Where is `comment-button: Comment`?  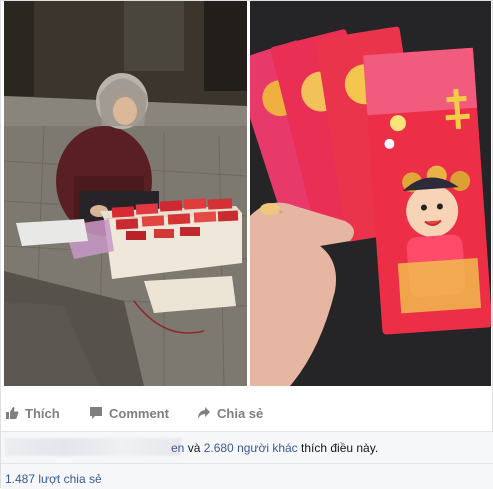 comment-button: Comment is located at coordinates (129, 413).